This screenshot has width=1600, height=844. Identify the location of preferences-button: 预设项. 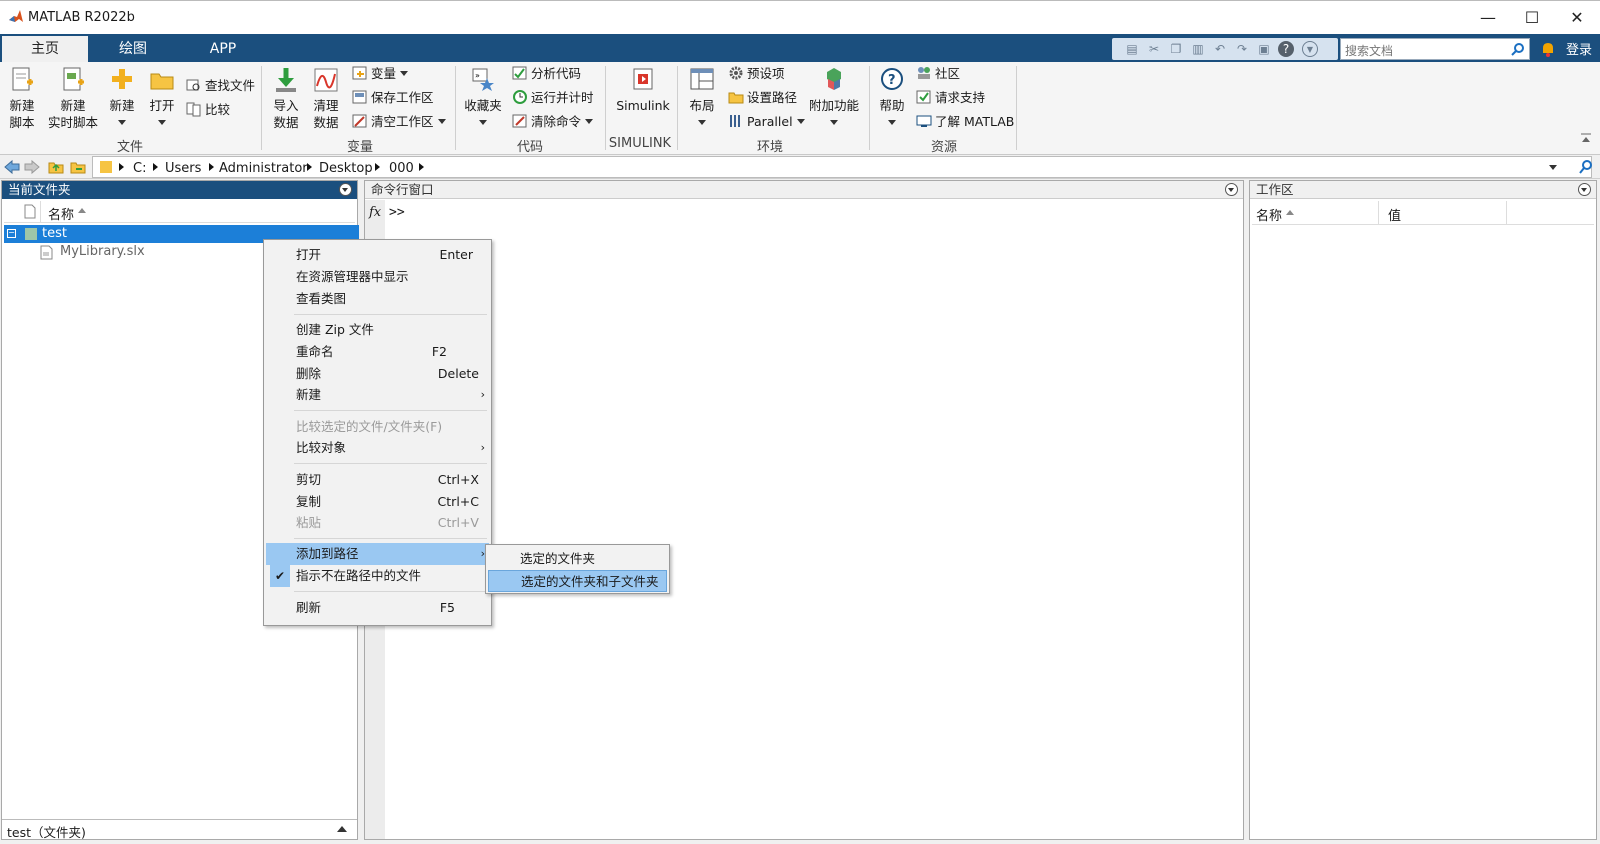
(756, 74).